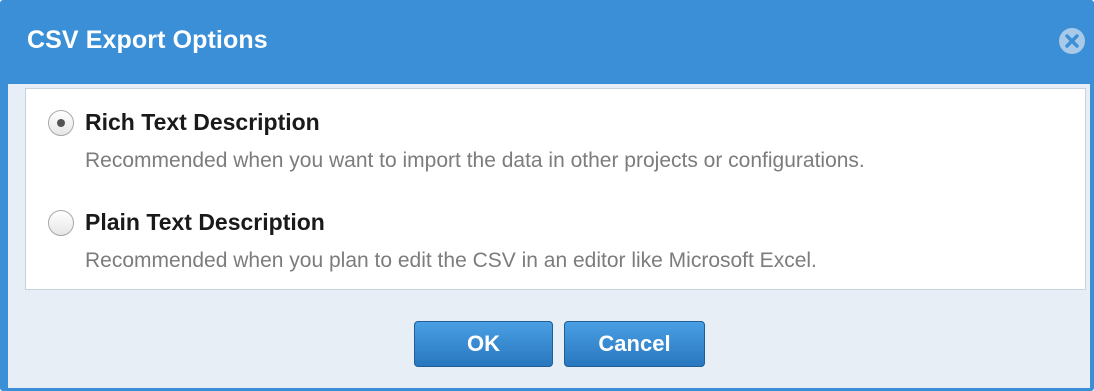 This screenshot has width=1094, height=391. Describe the element at coordinates (61, 123) in the screenshot. I see `rich-text-radio` at that location.